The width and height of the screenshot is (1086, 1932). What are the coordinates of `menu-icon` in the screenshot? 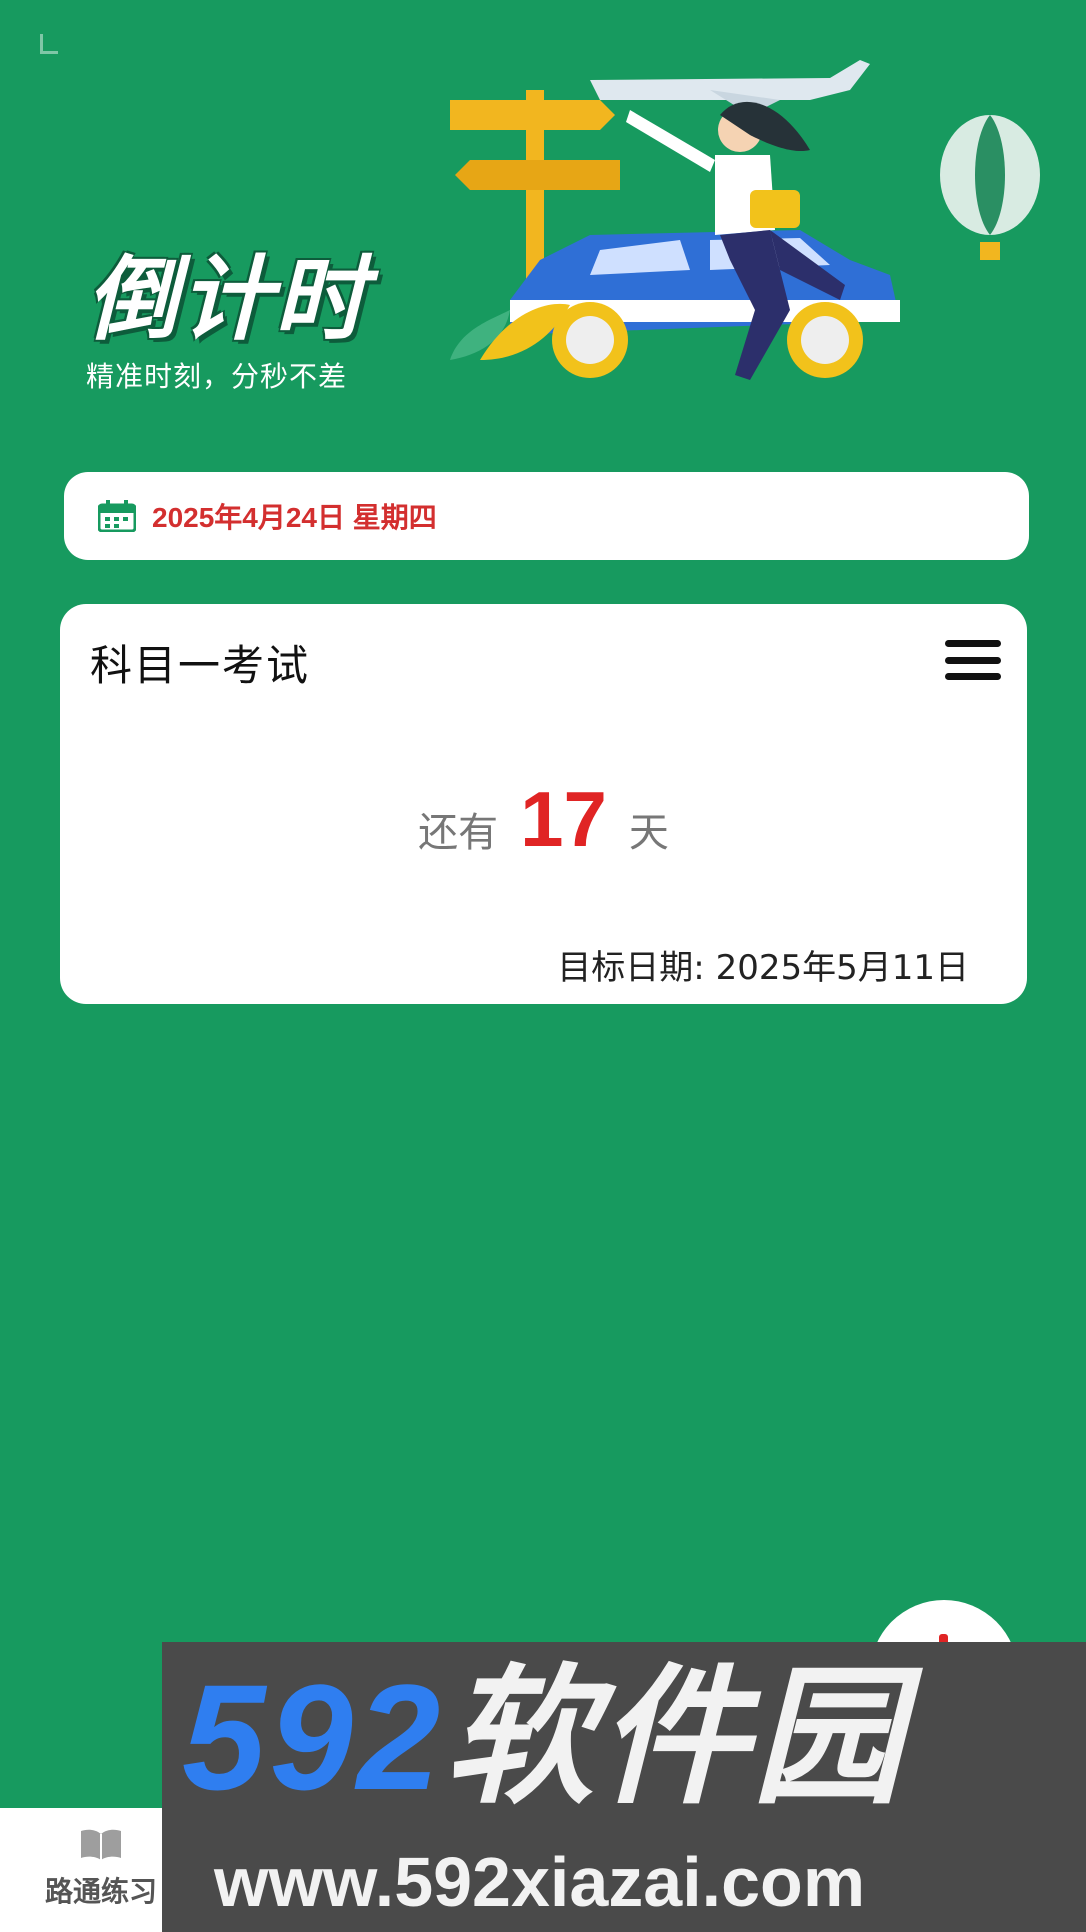 It's located at (973, 660).